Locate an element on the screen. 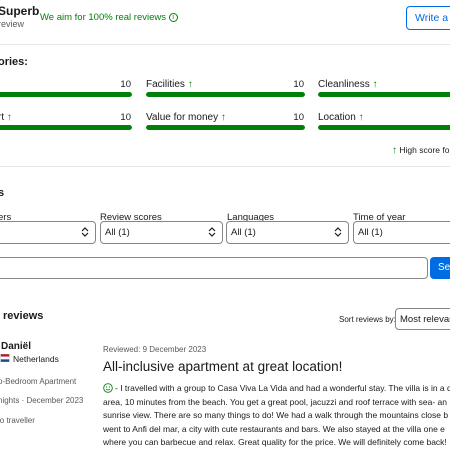 The height and width of the screenshot is (450, 450). review-count-text: review is located at coordinates (12, 24).